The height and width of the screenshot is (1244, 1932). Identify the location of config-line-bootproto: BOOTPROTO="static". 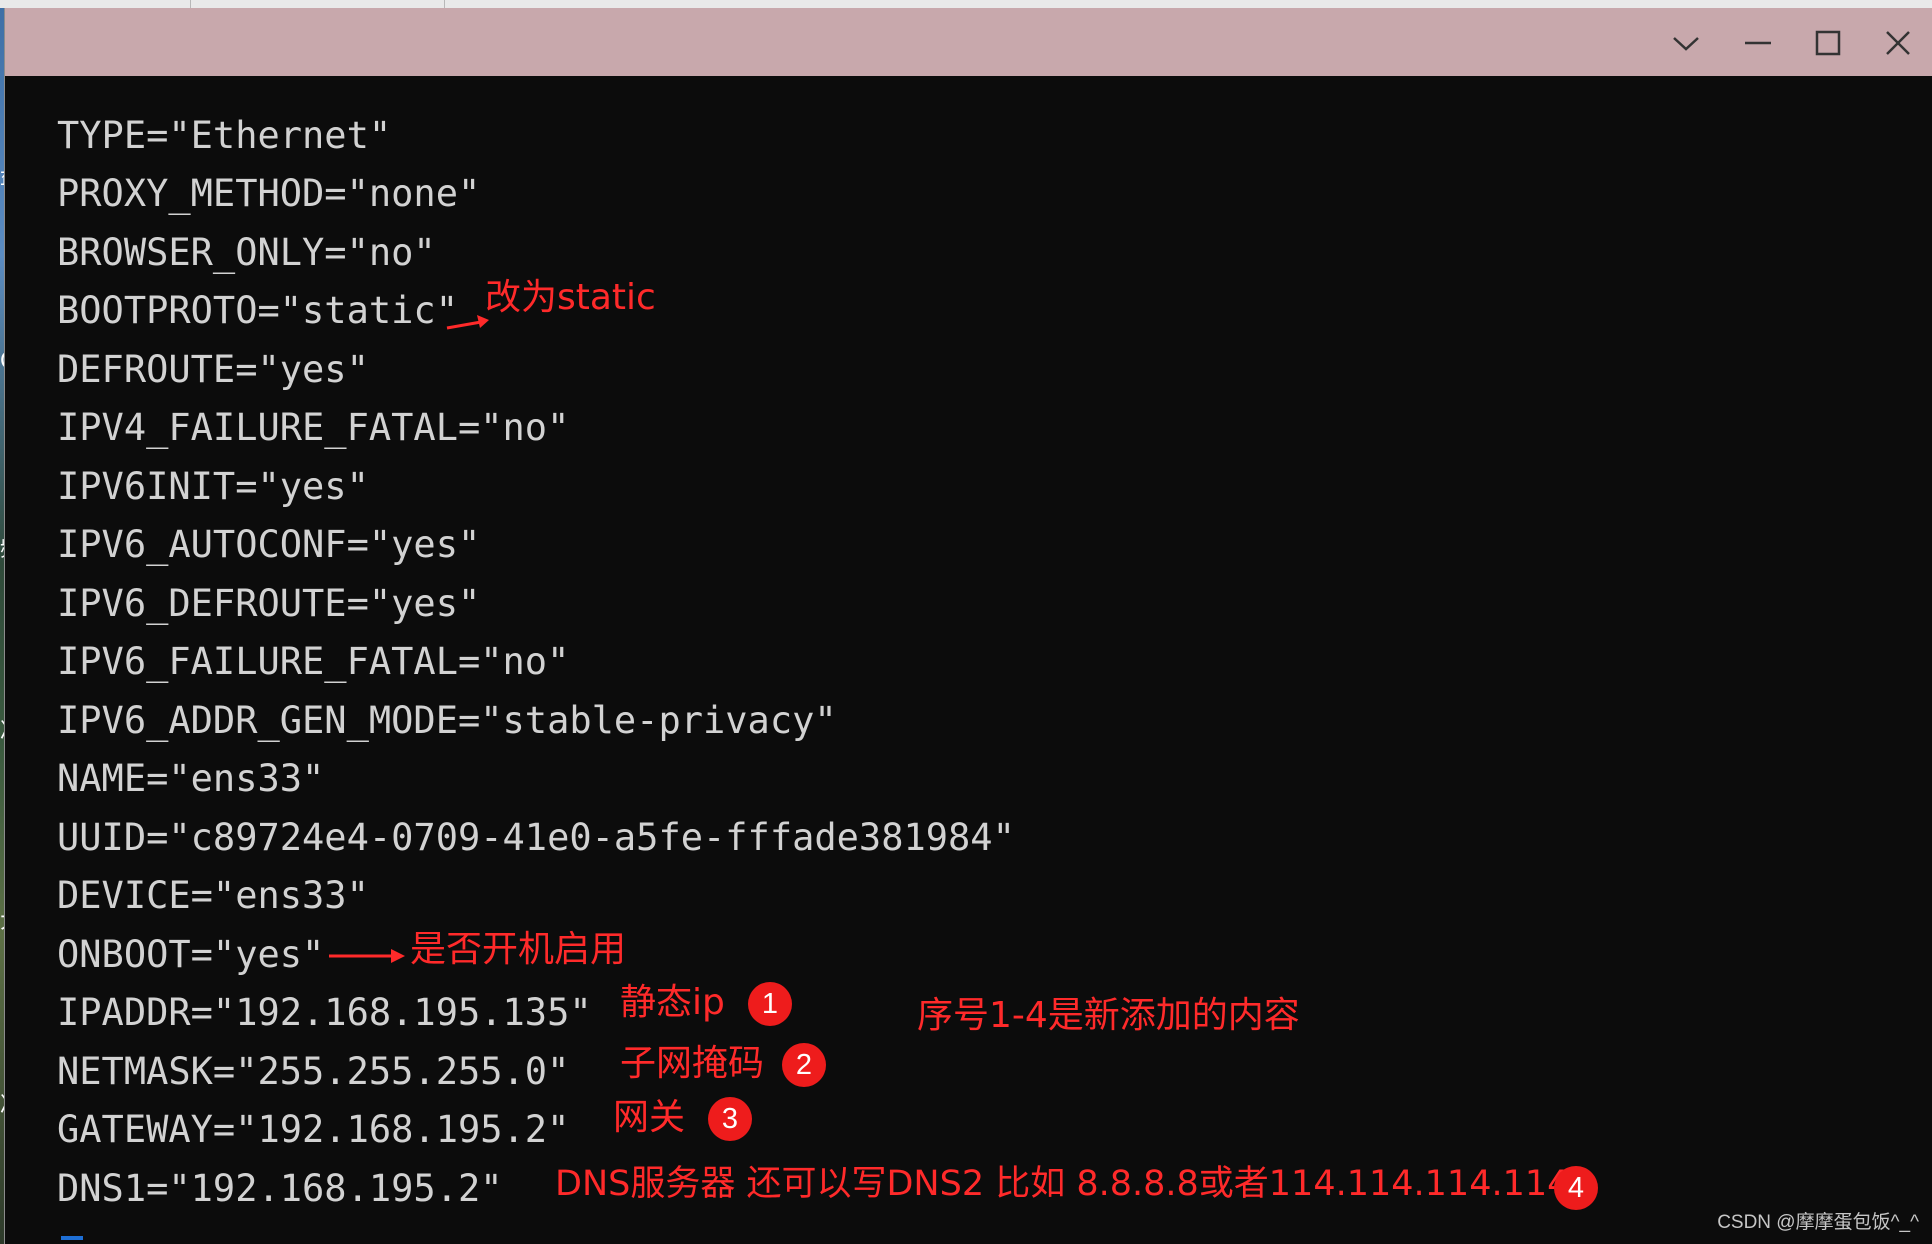
(257, 310).